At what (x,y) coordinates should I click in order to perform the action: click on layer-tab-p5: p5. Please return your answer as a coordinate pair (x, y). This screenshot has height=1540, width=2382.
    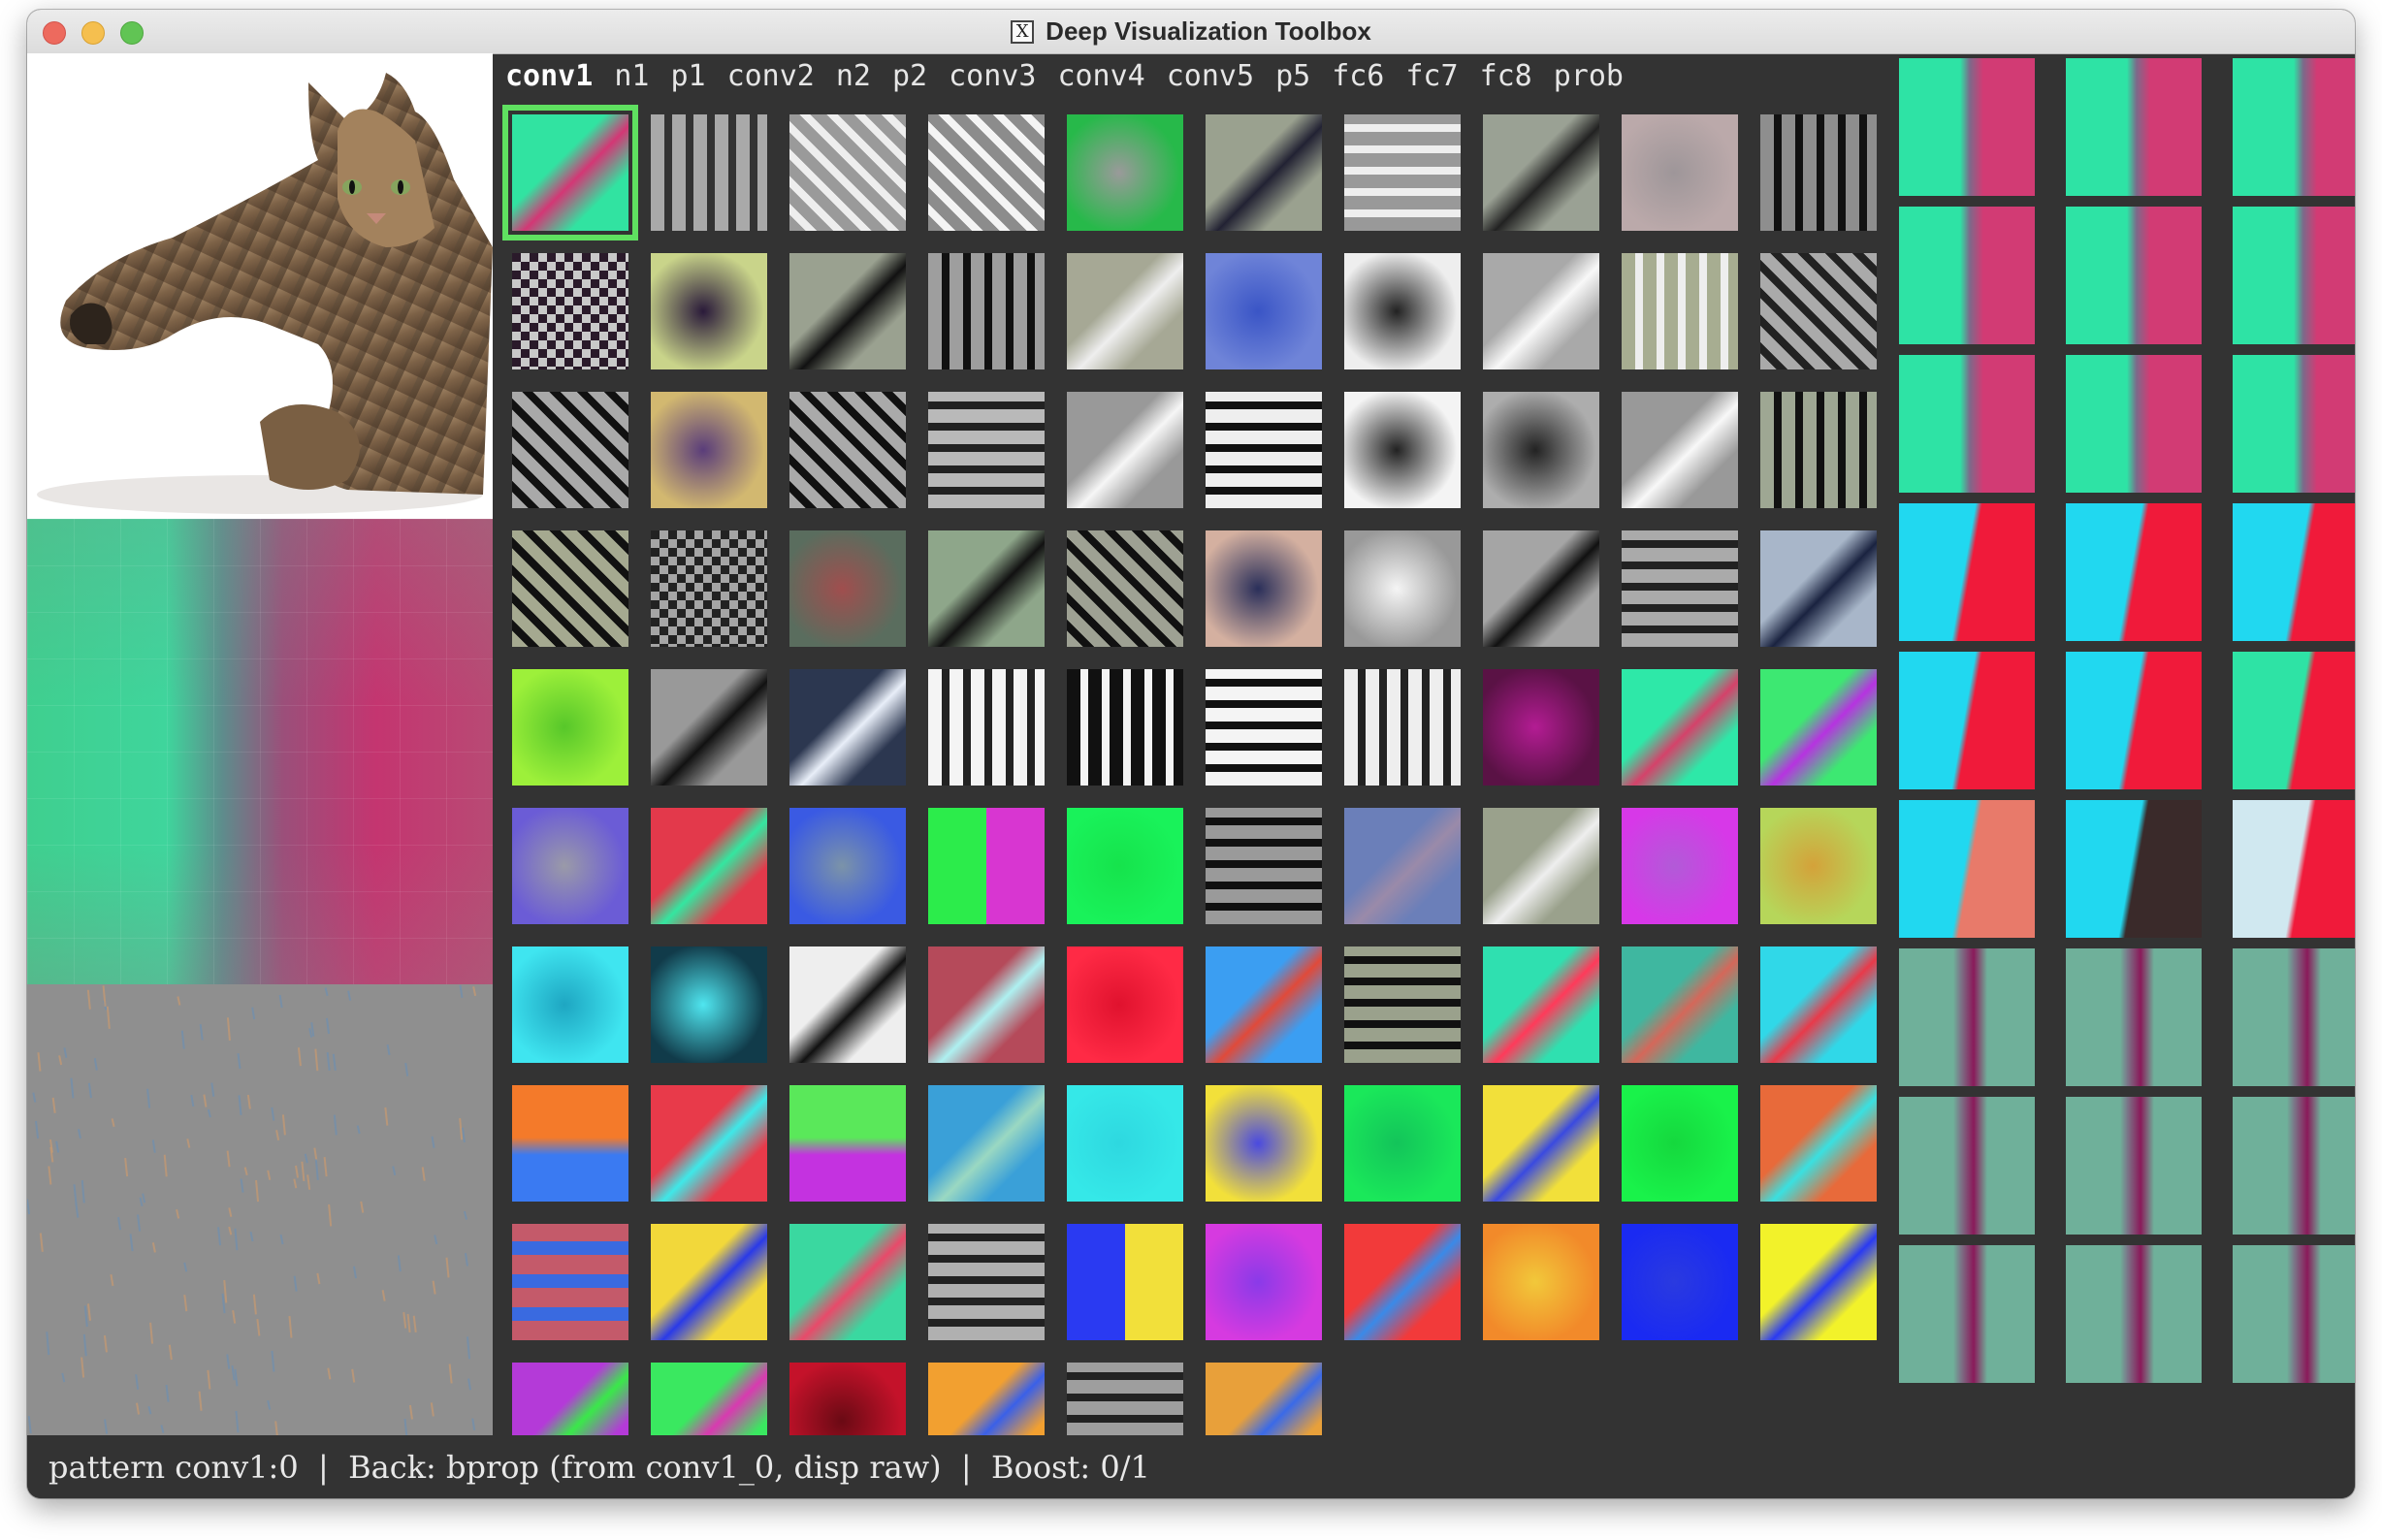
    Looking at the image, I should click on (1293, 76).